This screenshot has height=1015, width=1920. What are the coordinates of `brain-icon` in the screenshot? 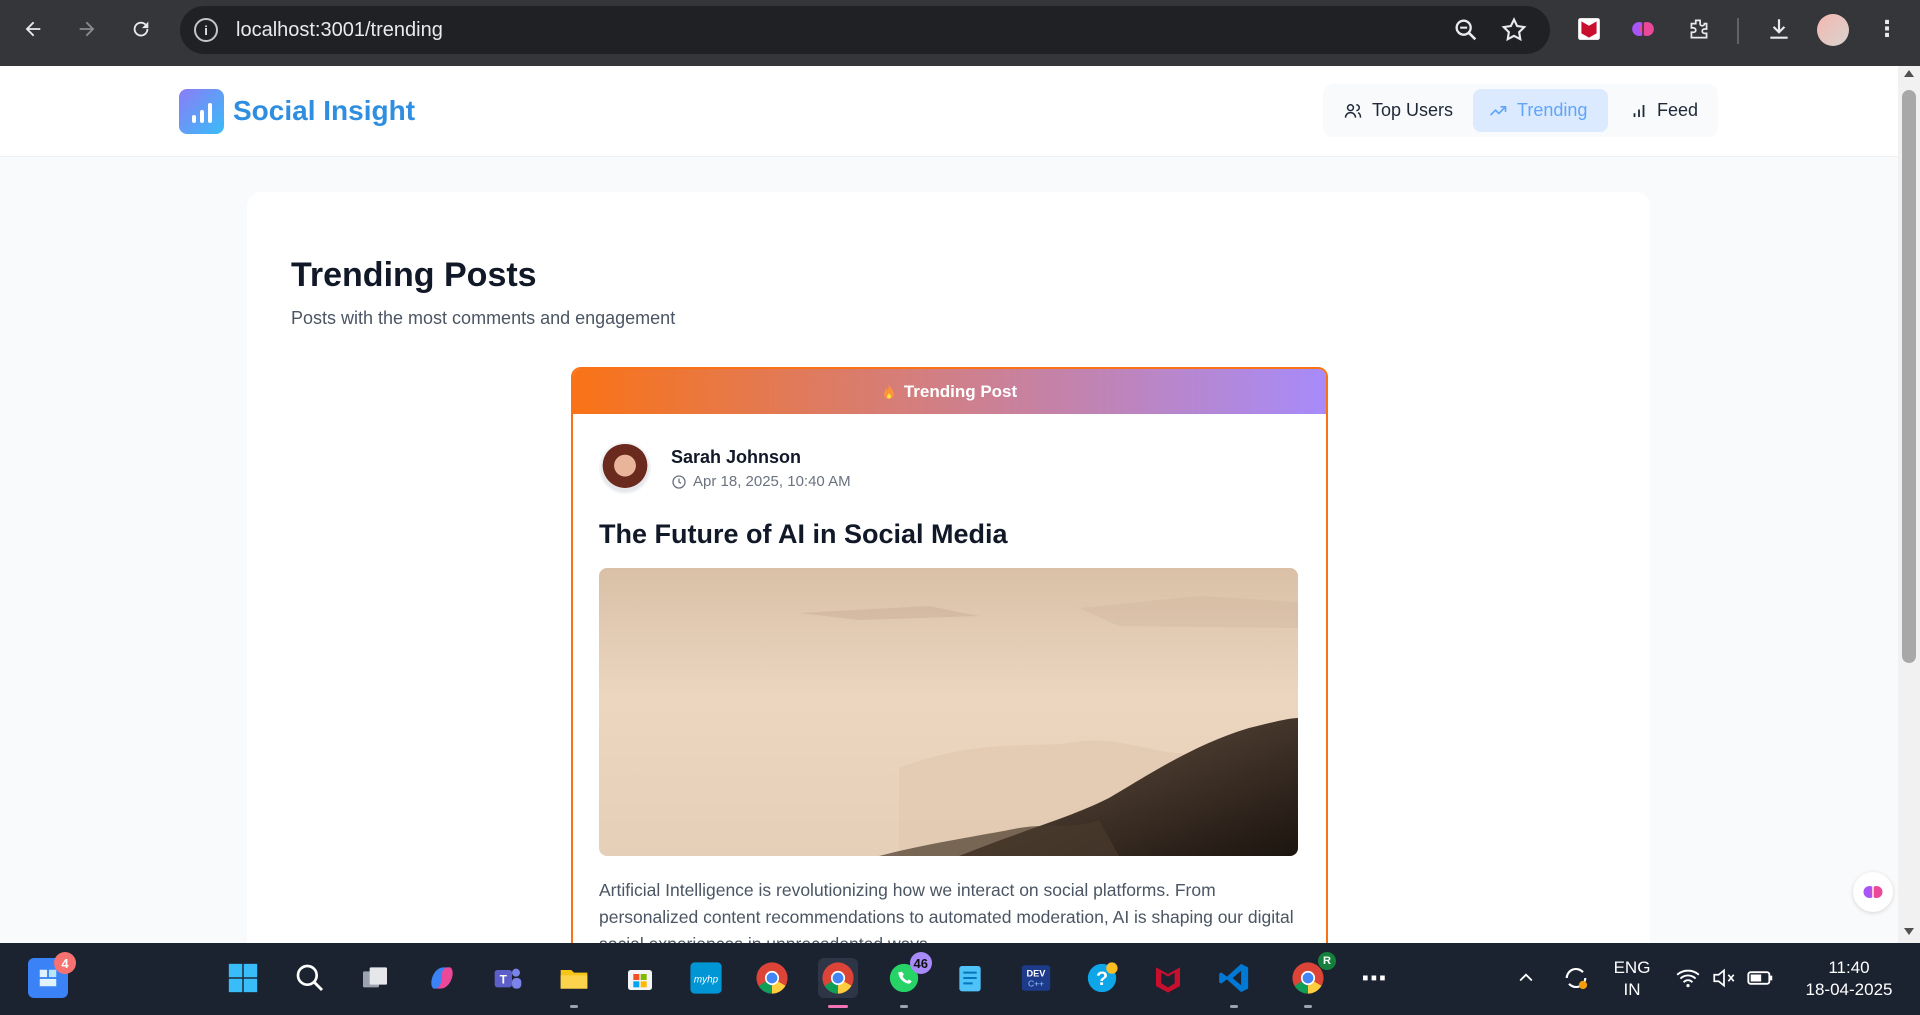 It's located at (1873, 892).